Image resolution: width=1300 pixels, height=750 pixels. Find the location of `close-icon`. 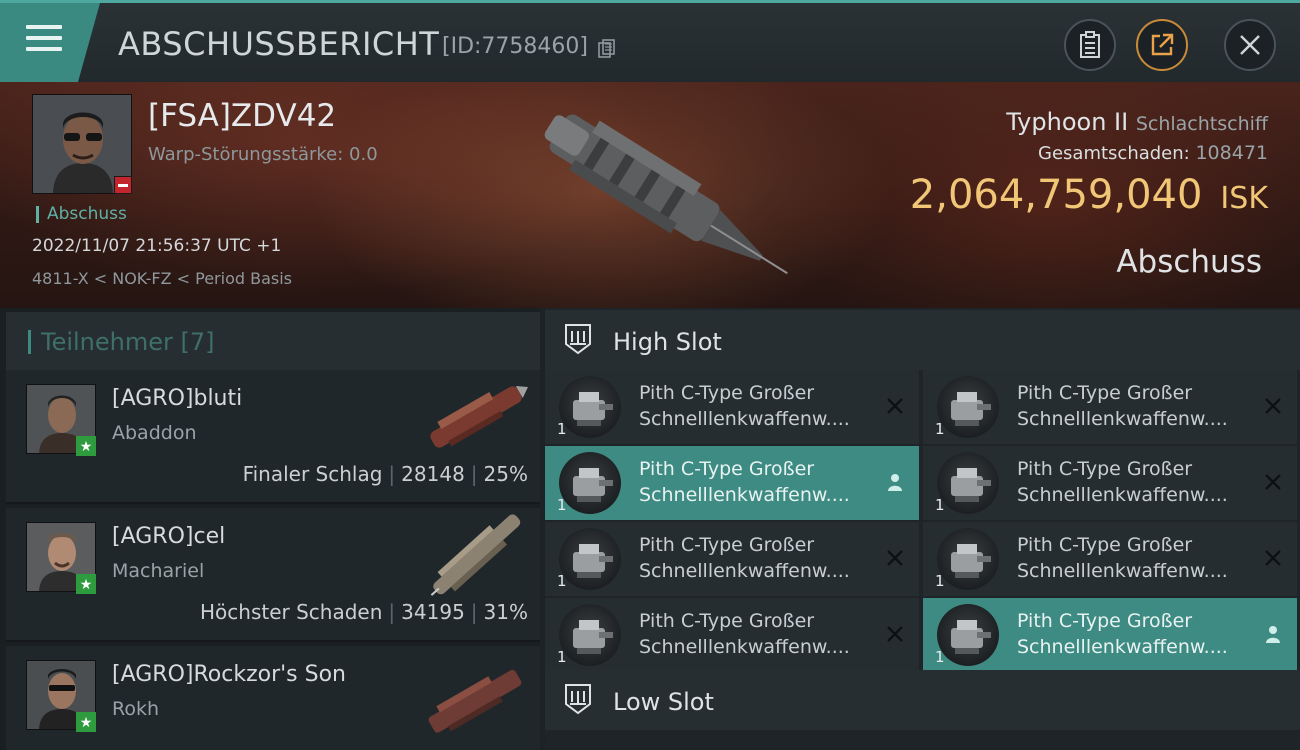

close-icon is located at coordinates (1250, 45).